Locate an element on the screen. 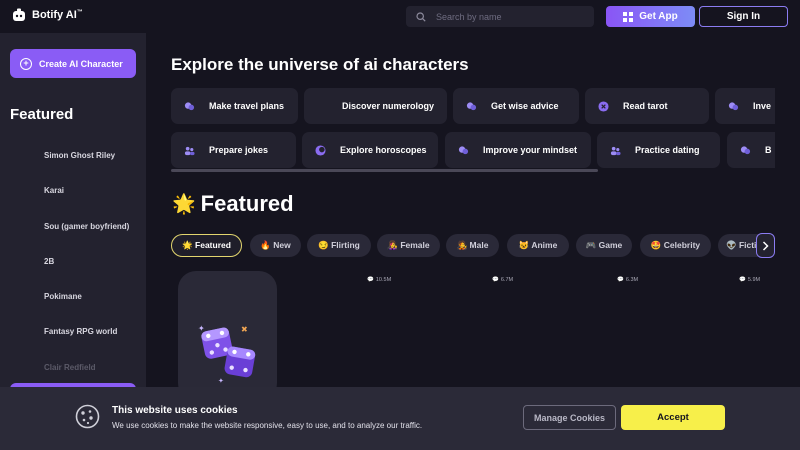 This screenshot has height=450, width=800. create-character-label: Create AI Character is located at coordinates (81, 63).